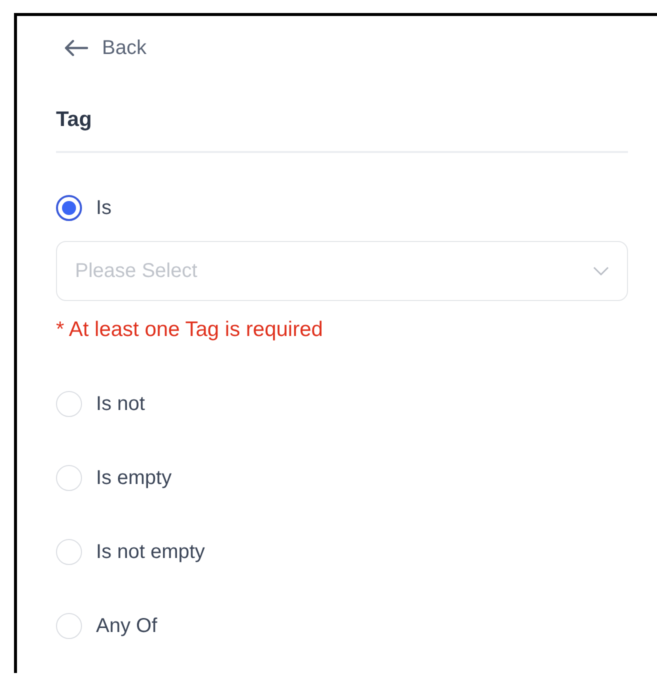 The height and width of the screenshot is (675, 657). I want to click on radio-option: Is empty, so click(342, 478).